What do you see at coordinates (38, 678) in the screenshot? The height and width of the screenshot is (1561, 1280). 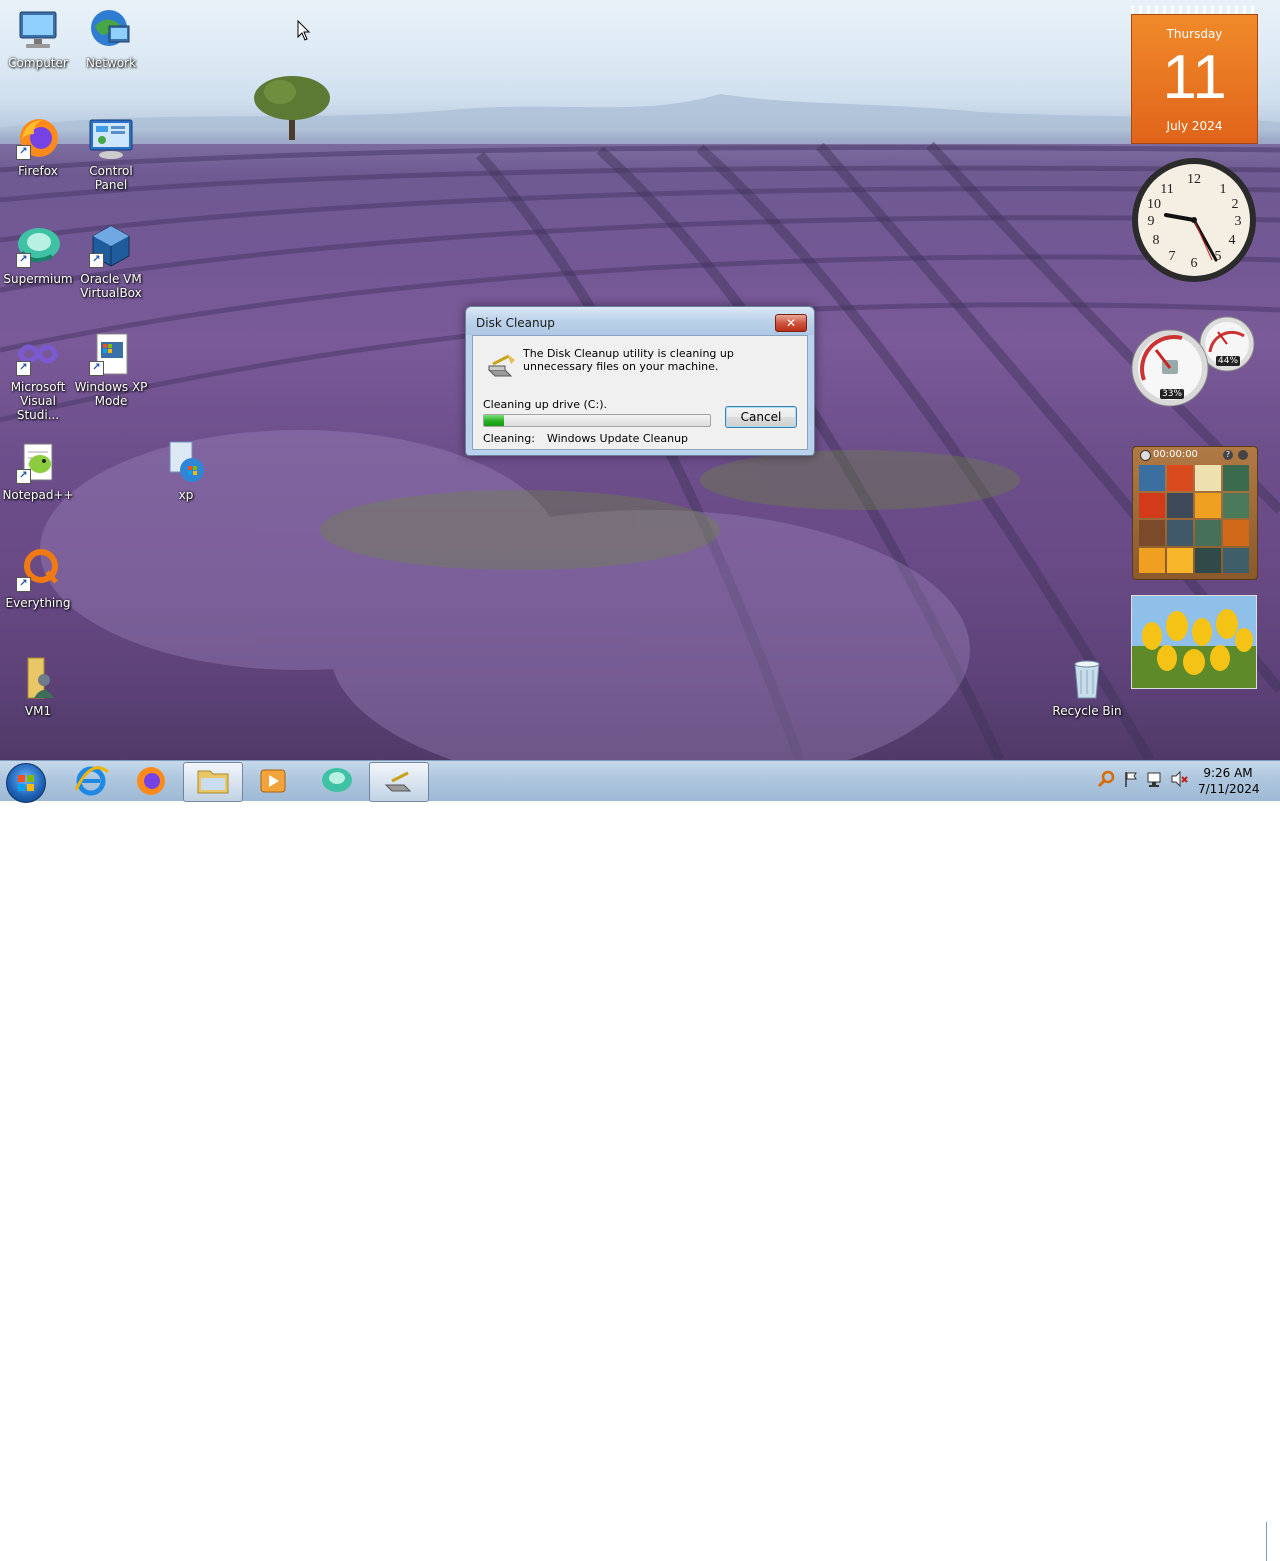 I see `folder-user-icon` at bounding box center [38, 678].